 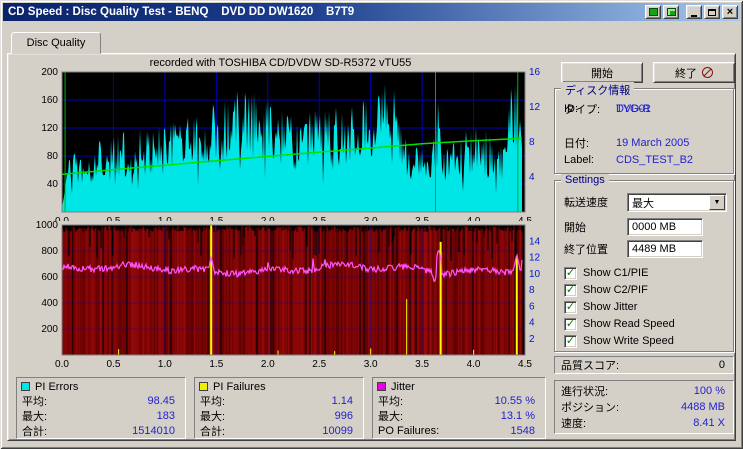 What do you see at coordinates (98, 416) in the screenshot?
I see `pi-errors-max-row: 最大: 183` at bounding box center [98, 416].